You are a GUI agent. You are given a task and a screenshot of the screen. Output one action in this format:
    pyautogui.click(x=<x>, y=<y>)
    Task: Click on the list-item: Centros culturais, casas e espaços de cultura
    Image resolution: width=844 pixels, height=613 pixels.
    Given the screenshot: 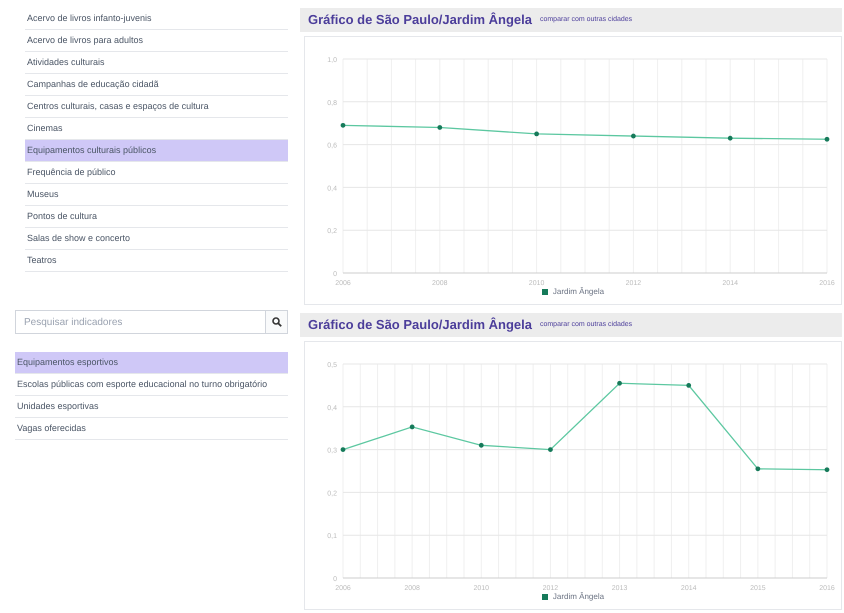 What is the action you would take?
    pyautogui.click(x=156, y=107)
    